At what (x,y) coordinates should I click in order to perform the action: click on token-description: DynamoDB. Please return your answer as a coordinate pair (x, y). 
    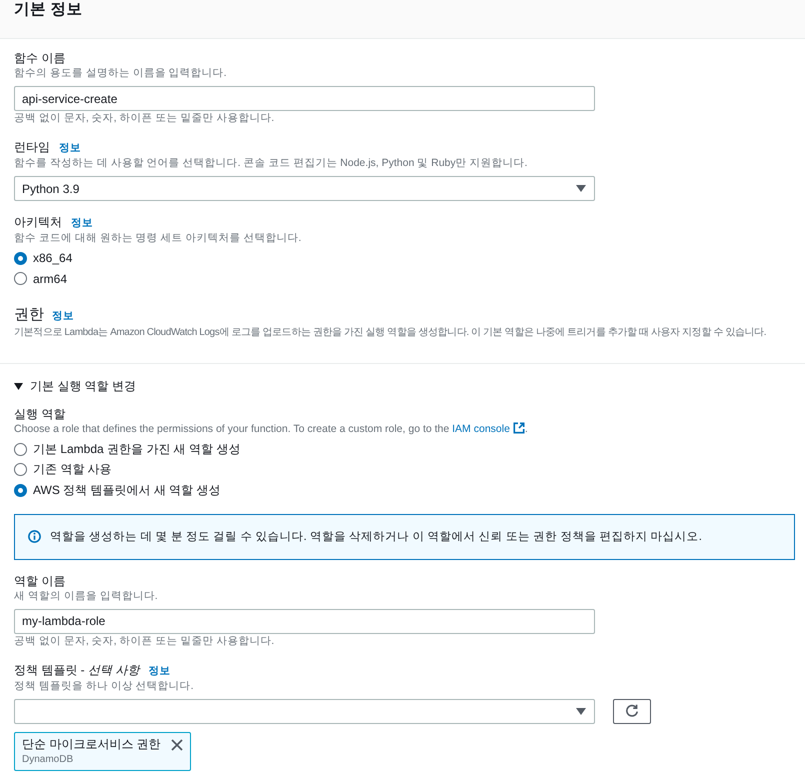
    Looking at the image, I should click on (48, 759).